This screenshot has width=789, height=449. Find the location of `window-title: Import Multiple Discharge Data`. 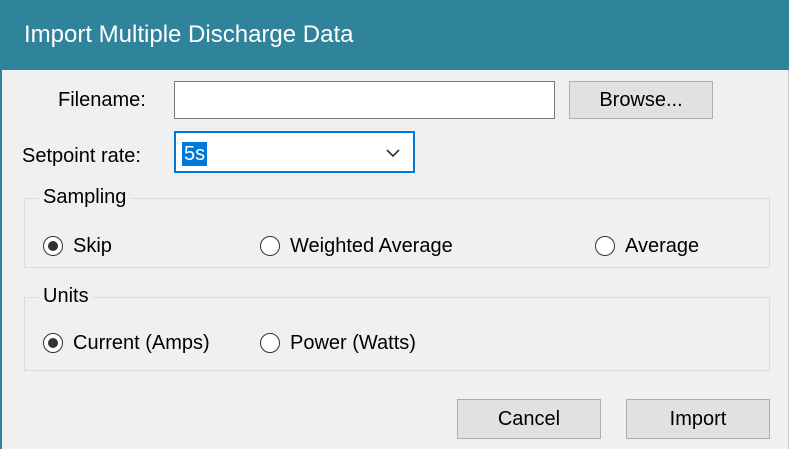

window-title: Import Multiple Discharge Data is located at coordinates (189, 34).